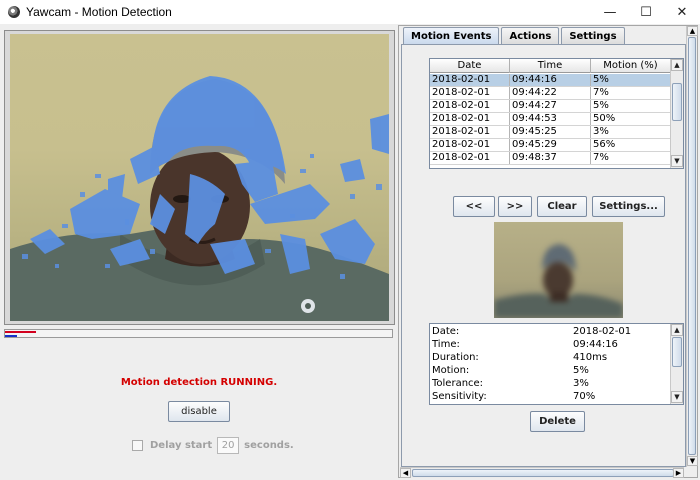 The height and width of the screenshot is (480, 700). I want to click on scroll-left-icon: ◀, so click(405, 473).